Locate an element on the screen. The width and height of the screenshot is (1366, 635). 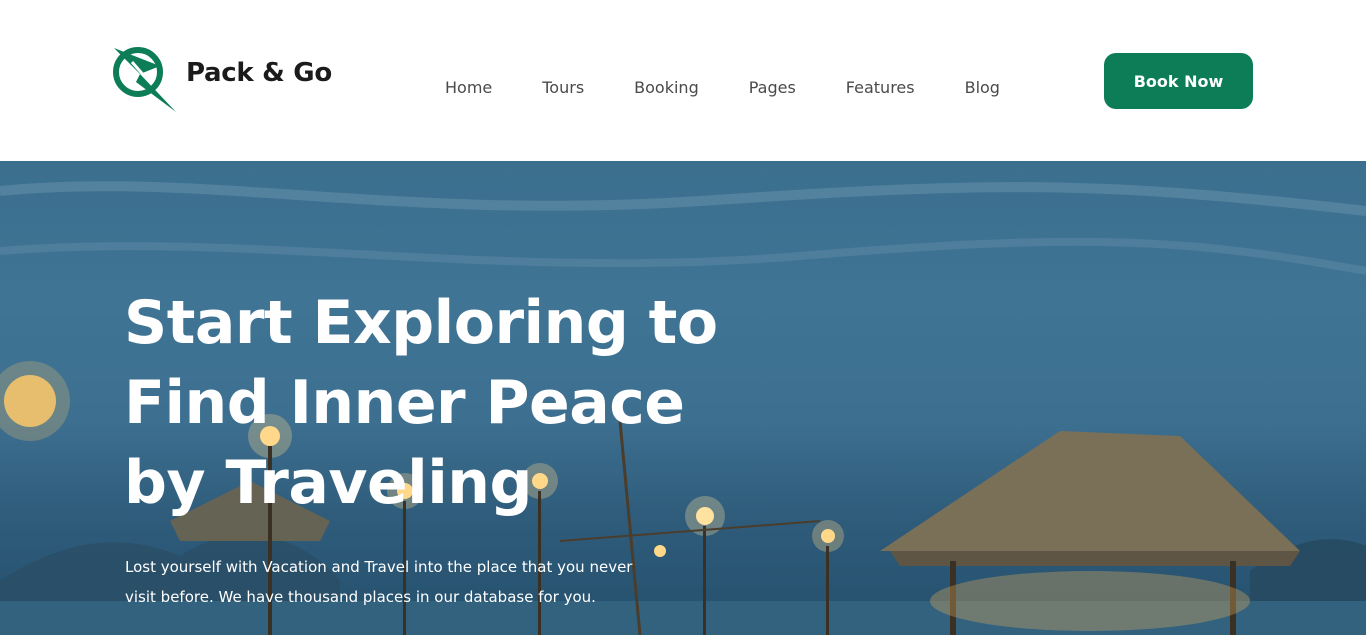
brand-logo: Pack & Go is located at coordinates (221, 79).